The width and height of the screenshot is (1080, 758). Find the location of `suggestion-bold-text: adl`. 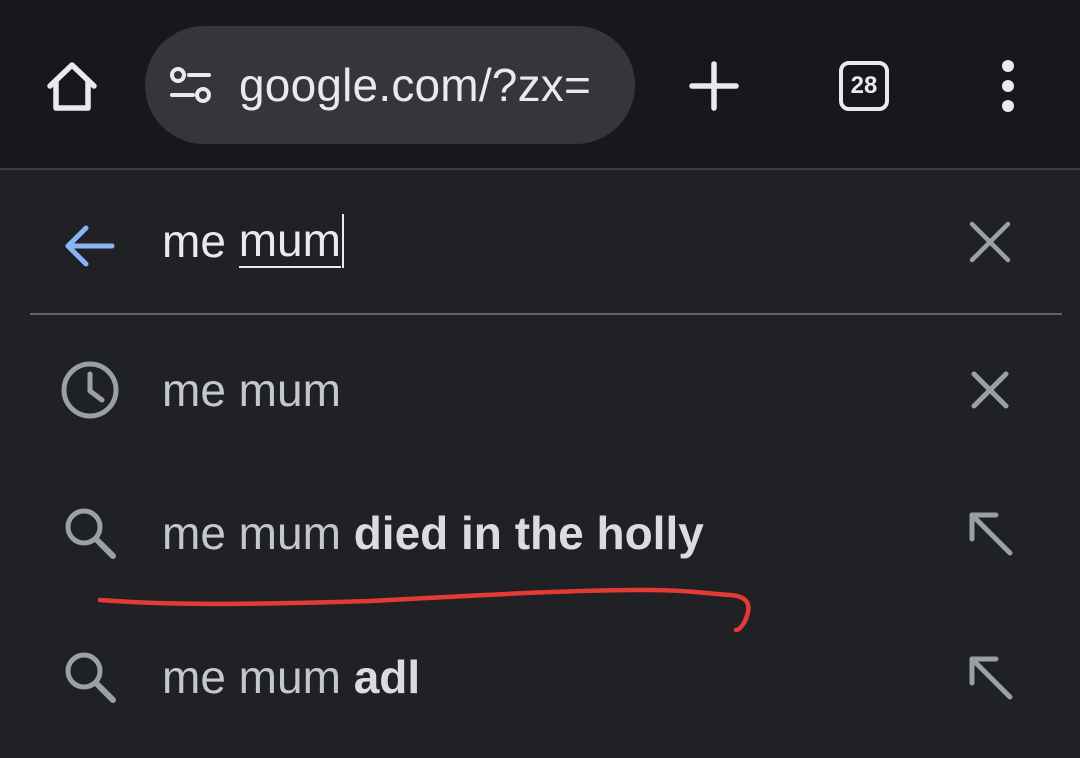

suggestion-bold-text: adl is located at coordinates (387, 677).